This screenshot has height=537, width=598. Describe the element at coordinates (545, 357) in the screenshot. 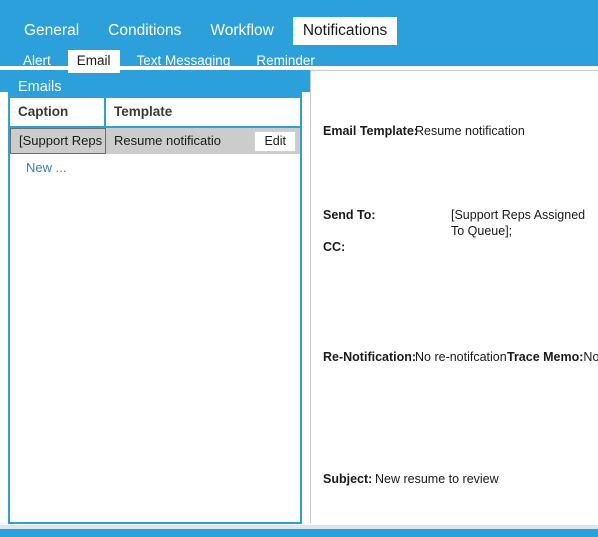

I see `trace-memo-label: Trace Memo:` at that location.